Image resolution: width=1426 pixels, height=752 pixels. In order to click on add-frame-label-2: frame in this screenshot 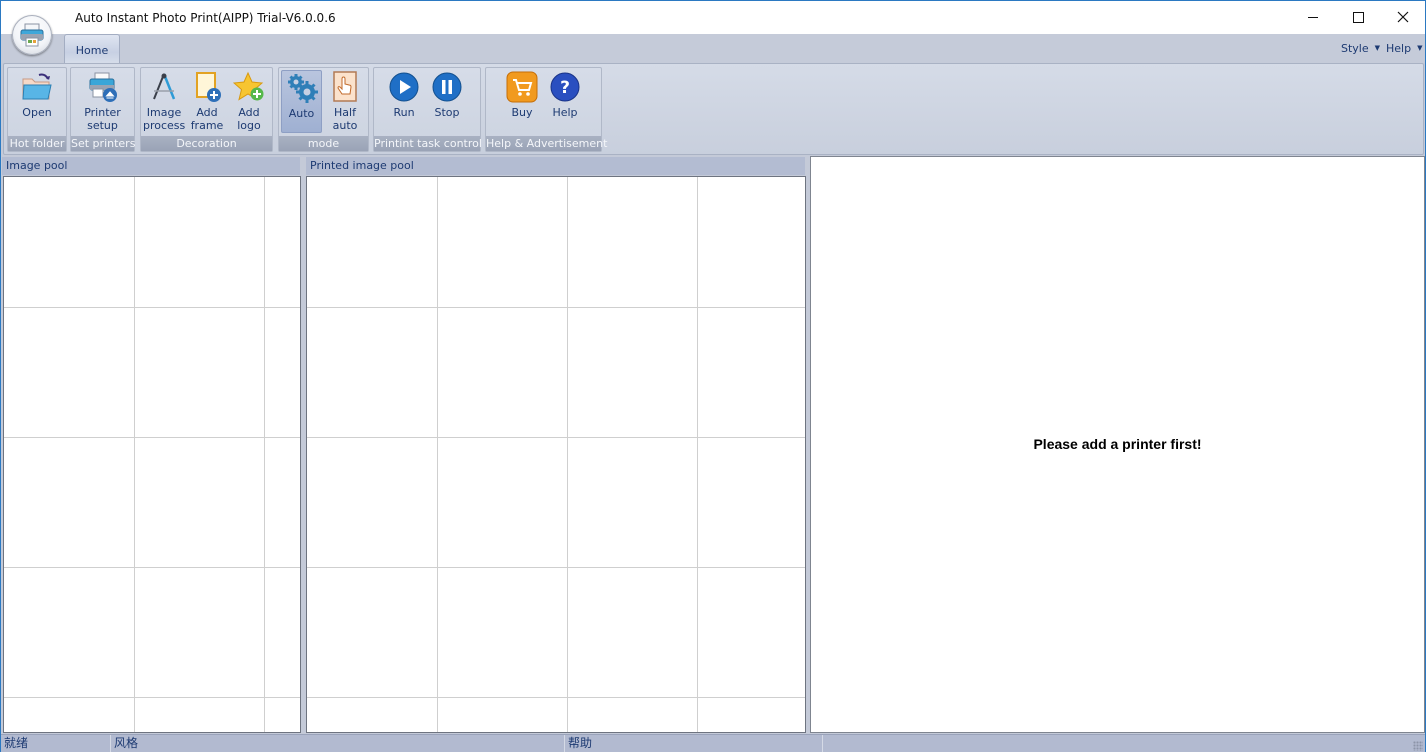, I will do `click(207, 125)`.